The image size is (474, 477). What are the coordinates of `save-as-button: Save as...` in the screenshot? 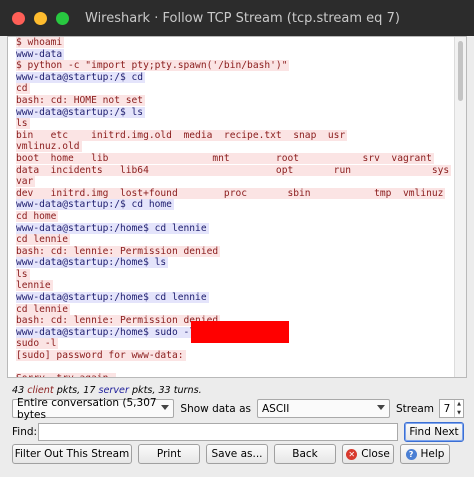 It's located at (237, 454).